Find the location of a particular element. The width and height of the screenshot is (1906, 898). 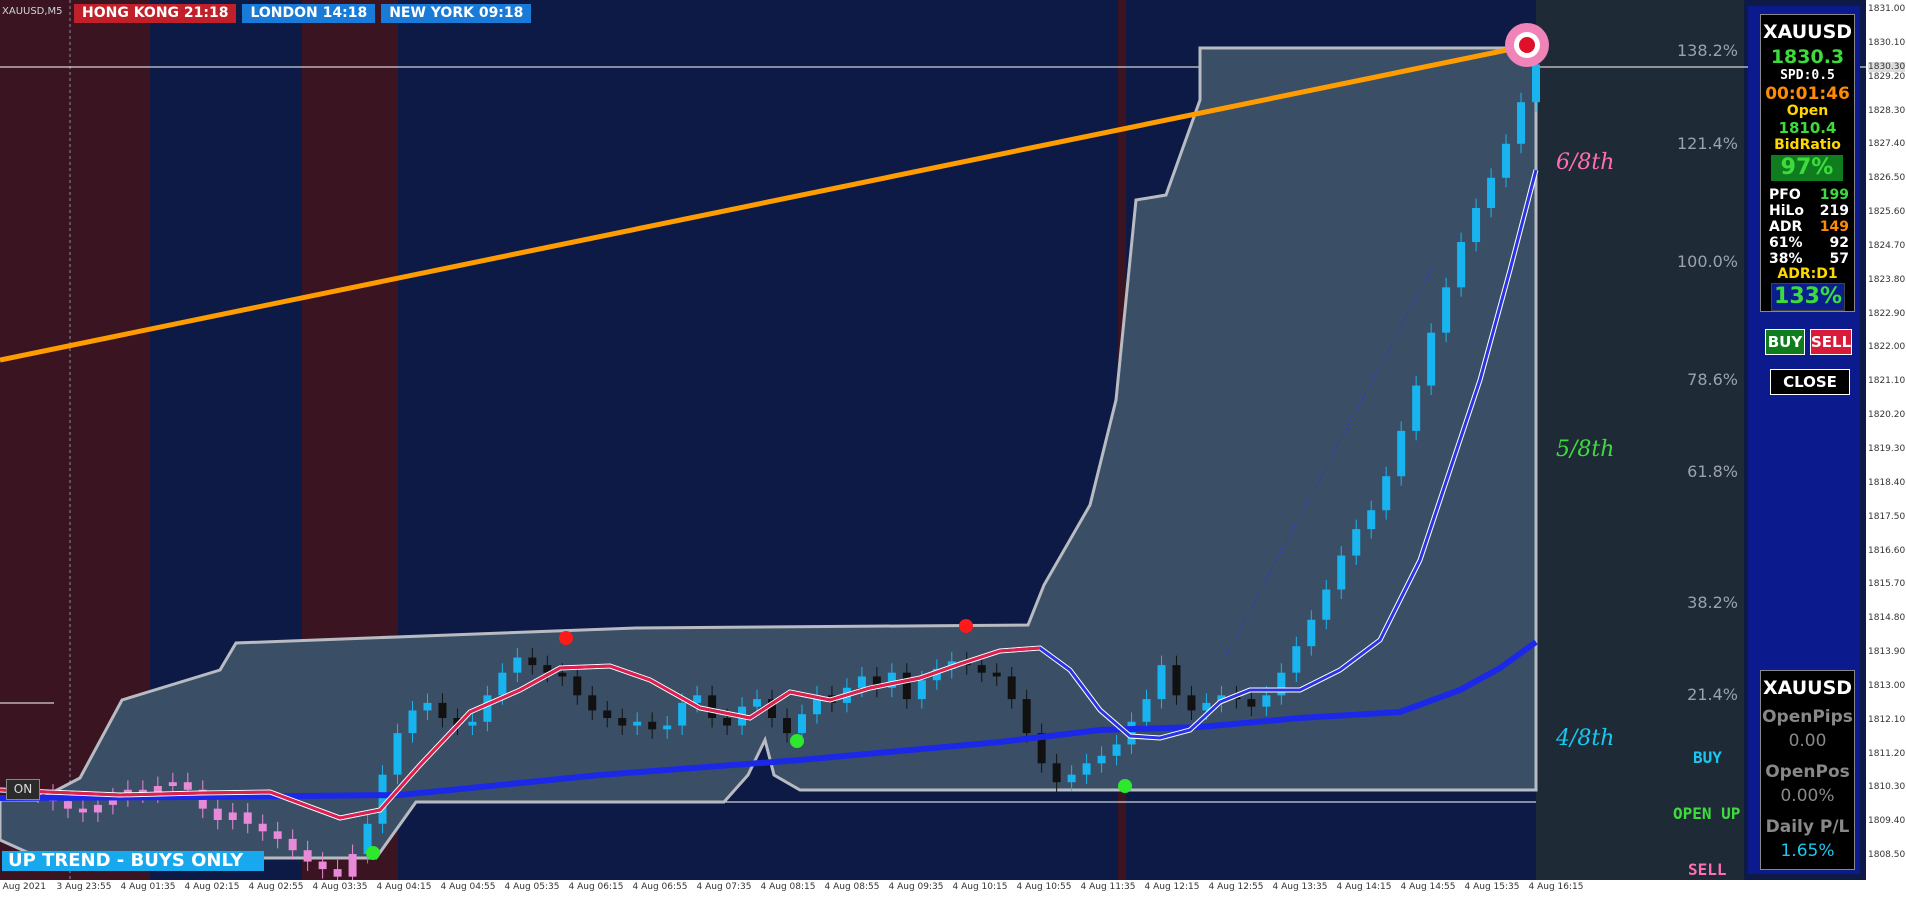

info-adr-value: 133% is located at coordinates (1808, 297).